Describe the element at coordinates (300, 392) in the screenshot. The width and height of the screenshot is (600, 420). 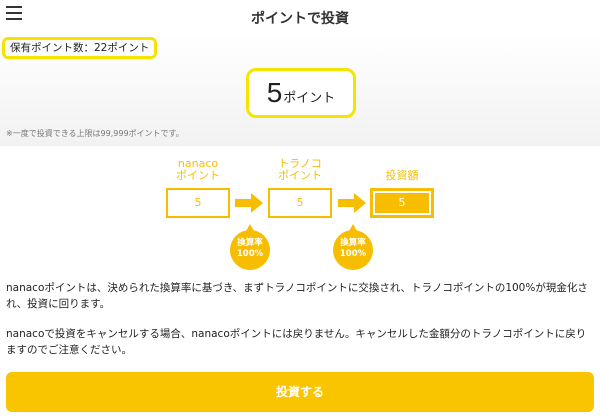
I see `invest-button: 投資する` at that location.